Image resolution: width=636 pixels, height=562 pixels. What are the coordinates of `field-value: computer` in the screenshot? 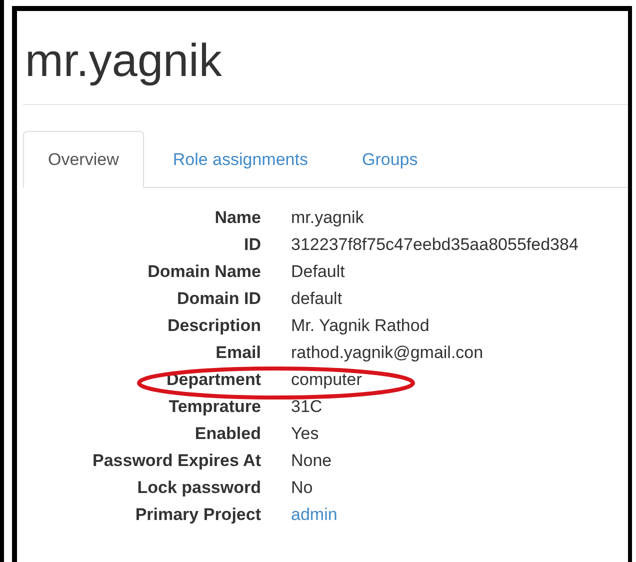 It's located at (326, 380).